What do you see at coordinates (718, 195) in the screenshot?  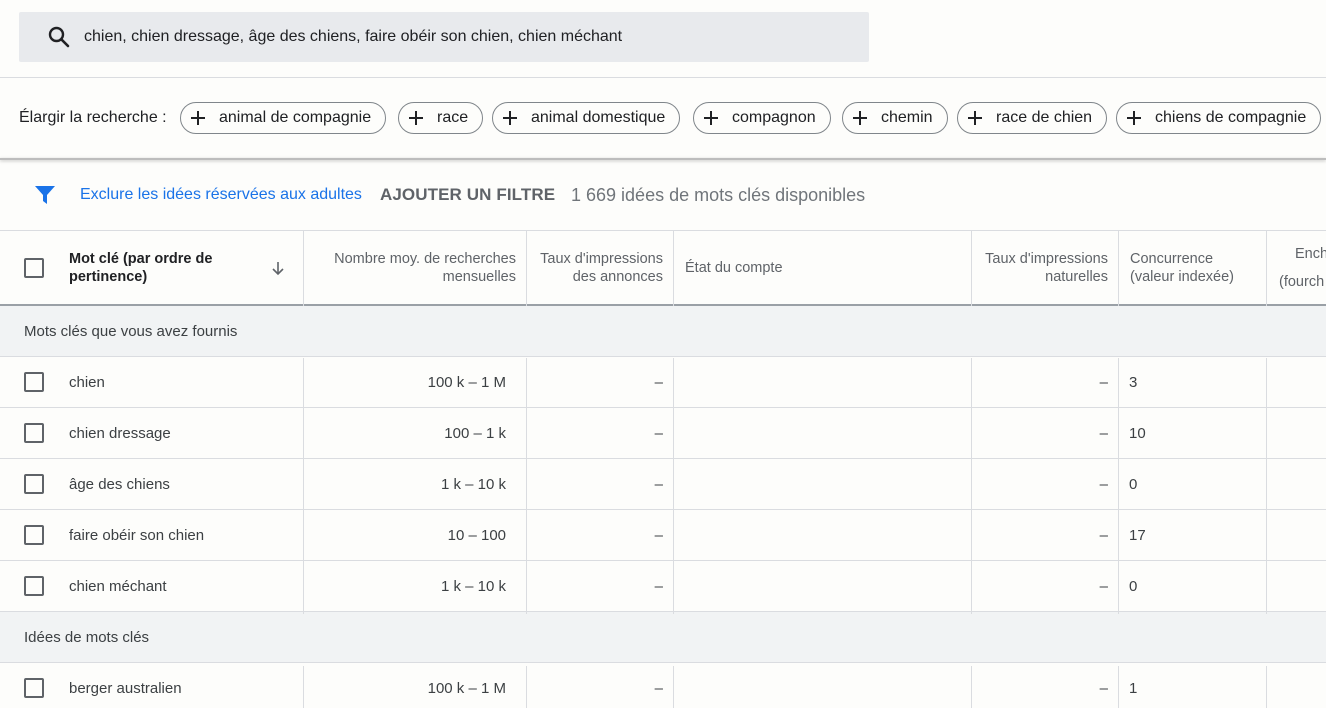 I see `ideas-count: 1 669 idées de mots clés disponibles` at bounding box center [718, 195].